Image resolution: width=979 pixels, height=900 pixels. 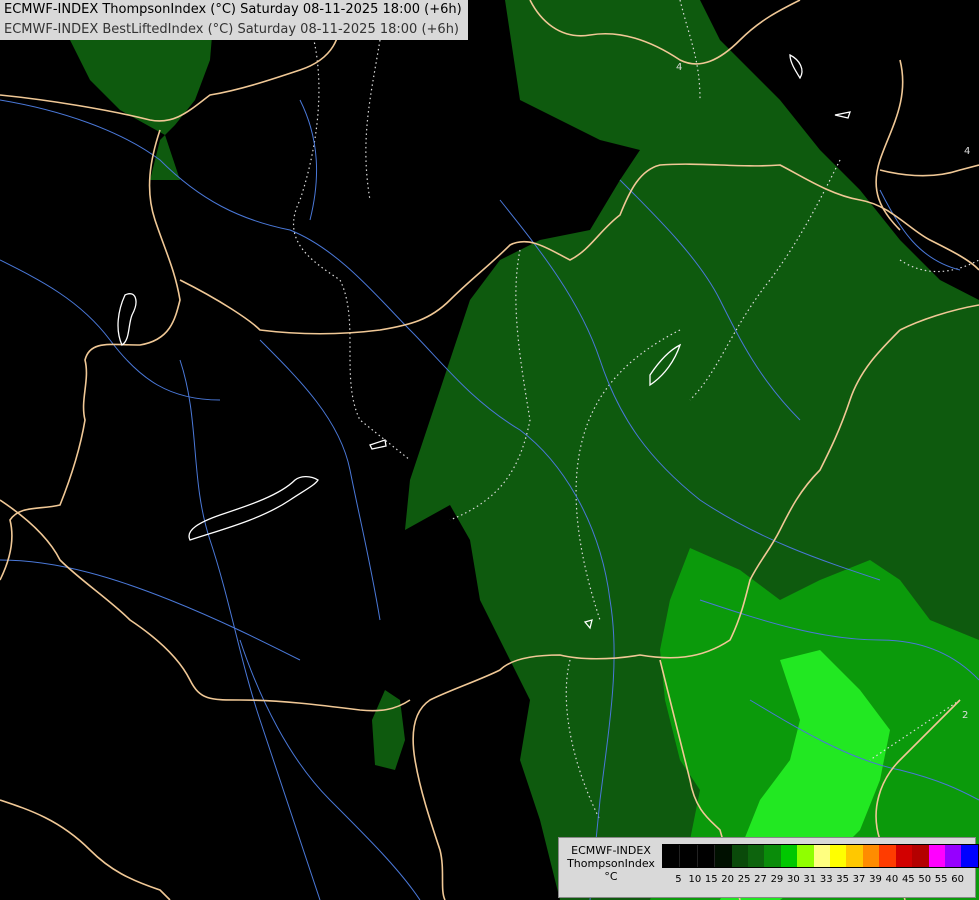 I want to click on legend-swatches, so click(x=820, y=856).